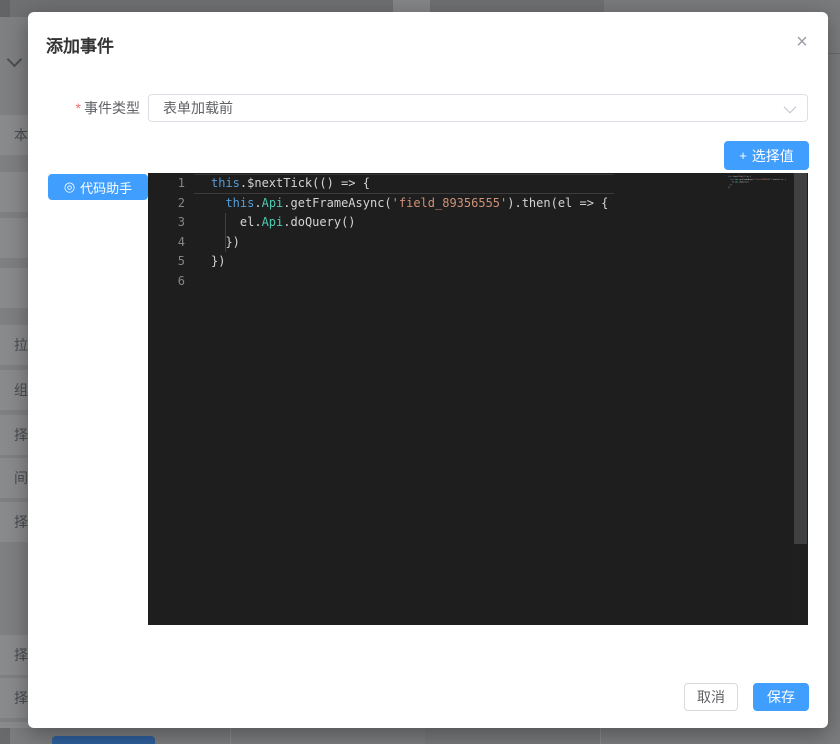 This screenshot has height=744, width=840. Describe the element at coordinates (512, 736) in the screenshot. I see `background-bottom-section` at that location.